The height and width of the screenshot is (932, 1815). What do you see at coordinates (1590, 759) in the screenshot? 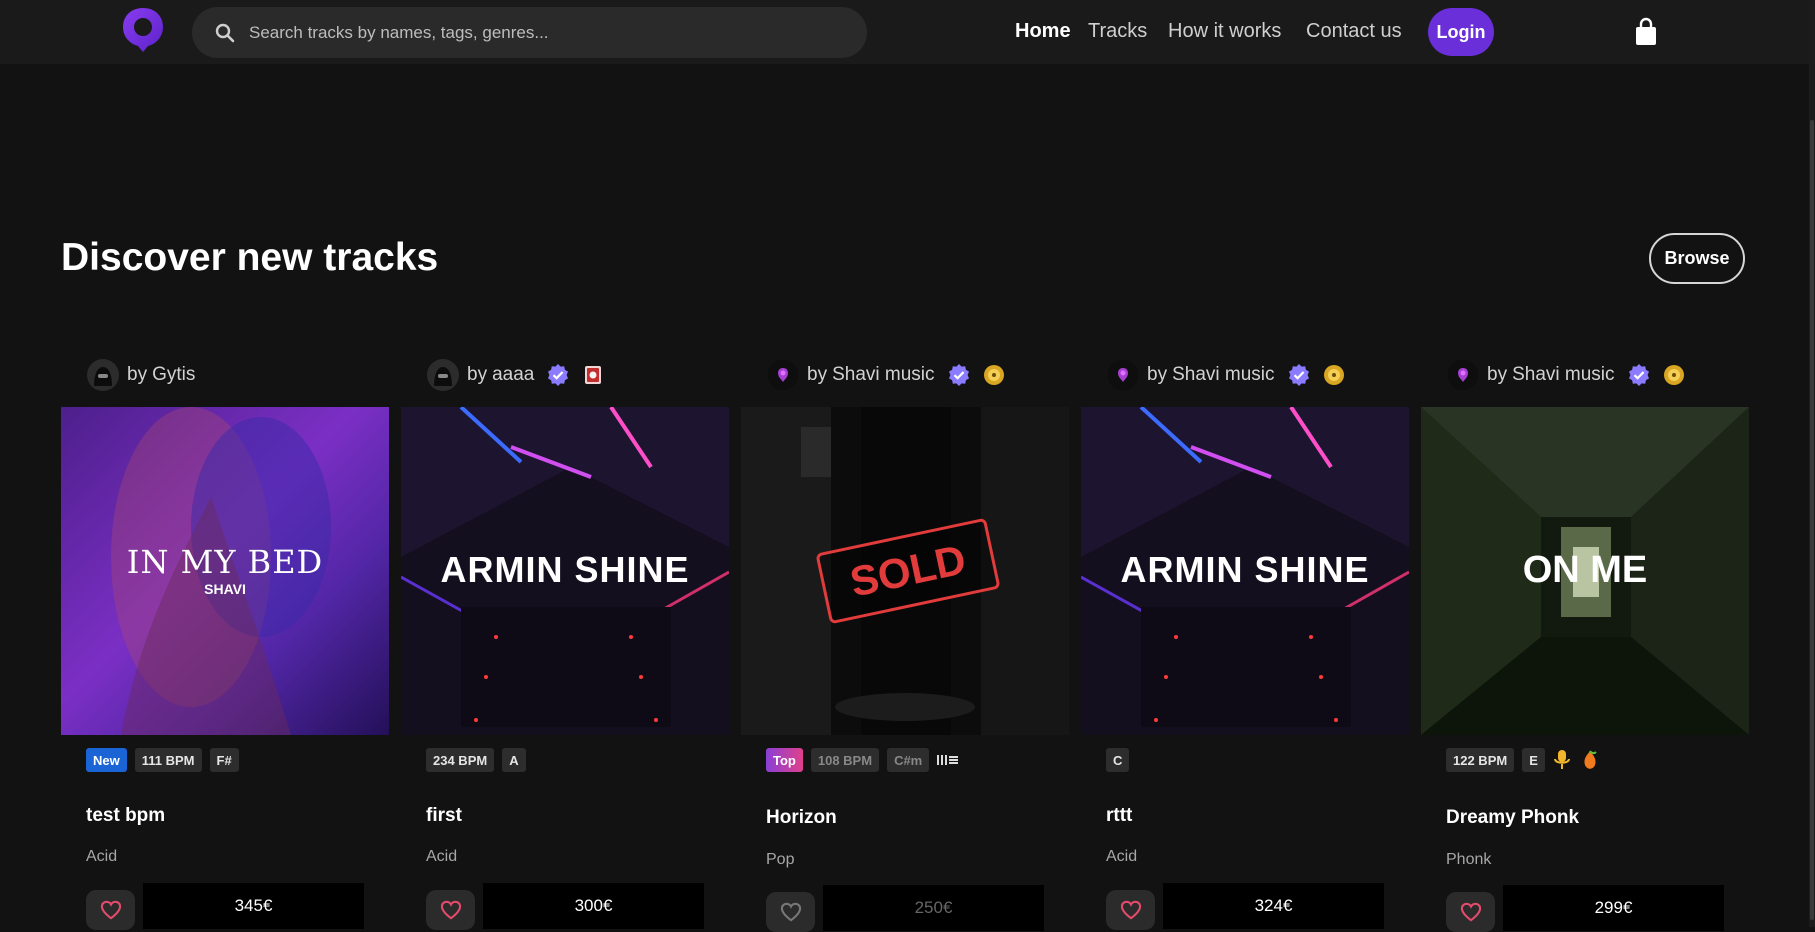
I see `fl-studio-icon` at bounding box center [1590, 759].